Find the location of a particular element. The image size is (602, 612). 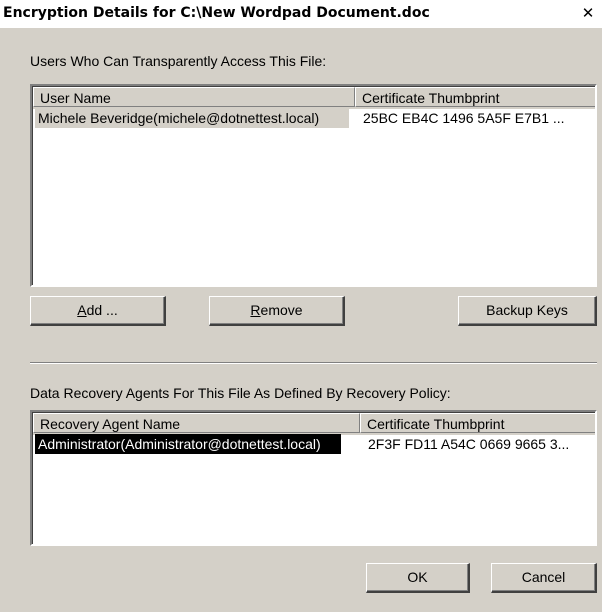

column-header-user-name: User Name is located at coordinates (194, 97).